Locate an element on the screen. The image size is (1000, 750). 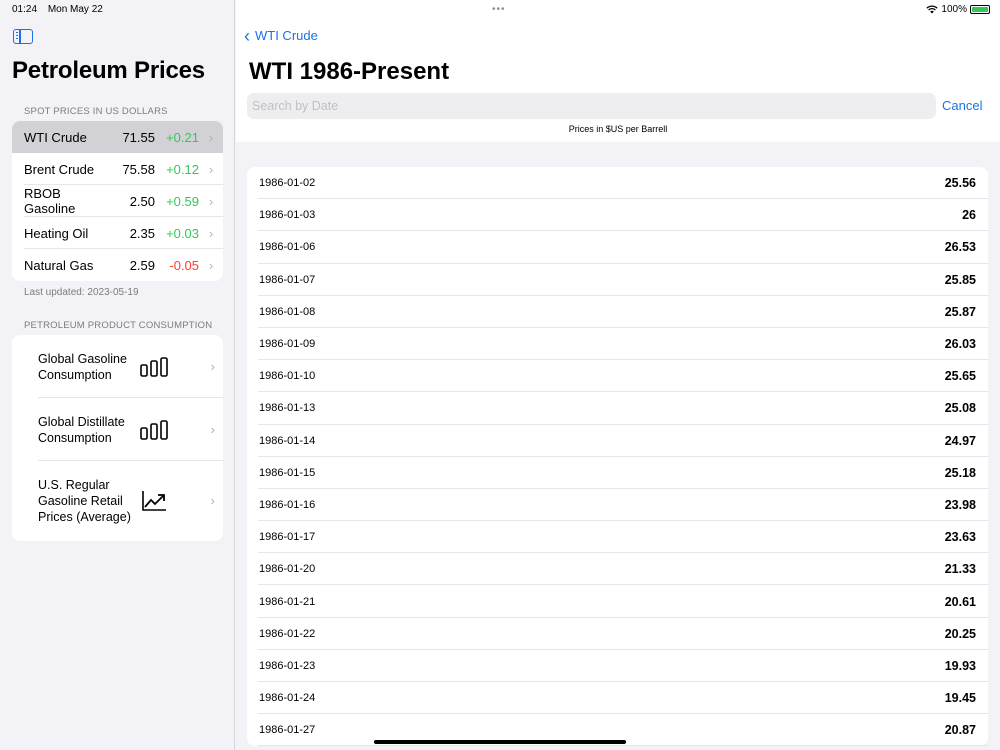
status-bar-right: 100% is located at coordinates (958, 9).